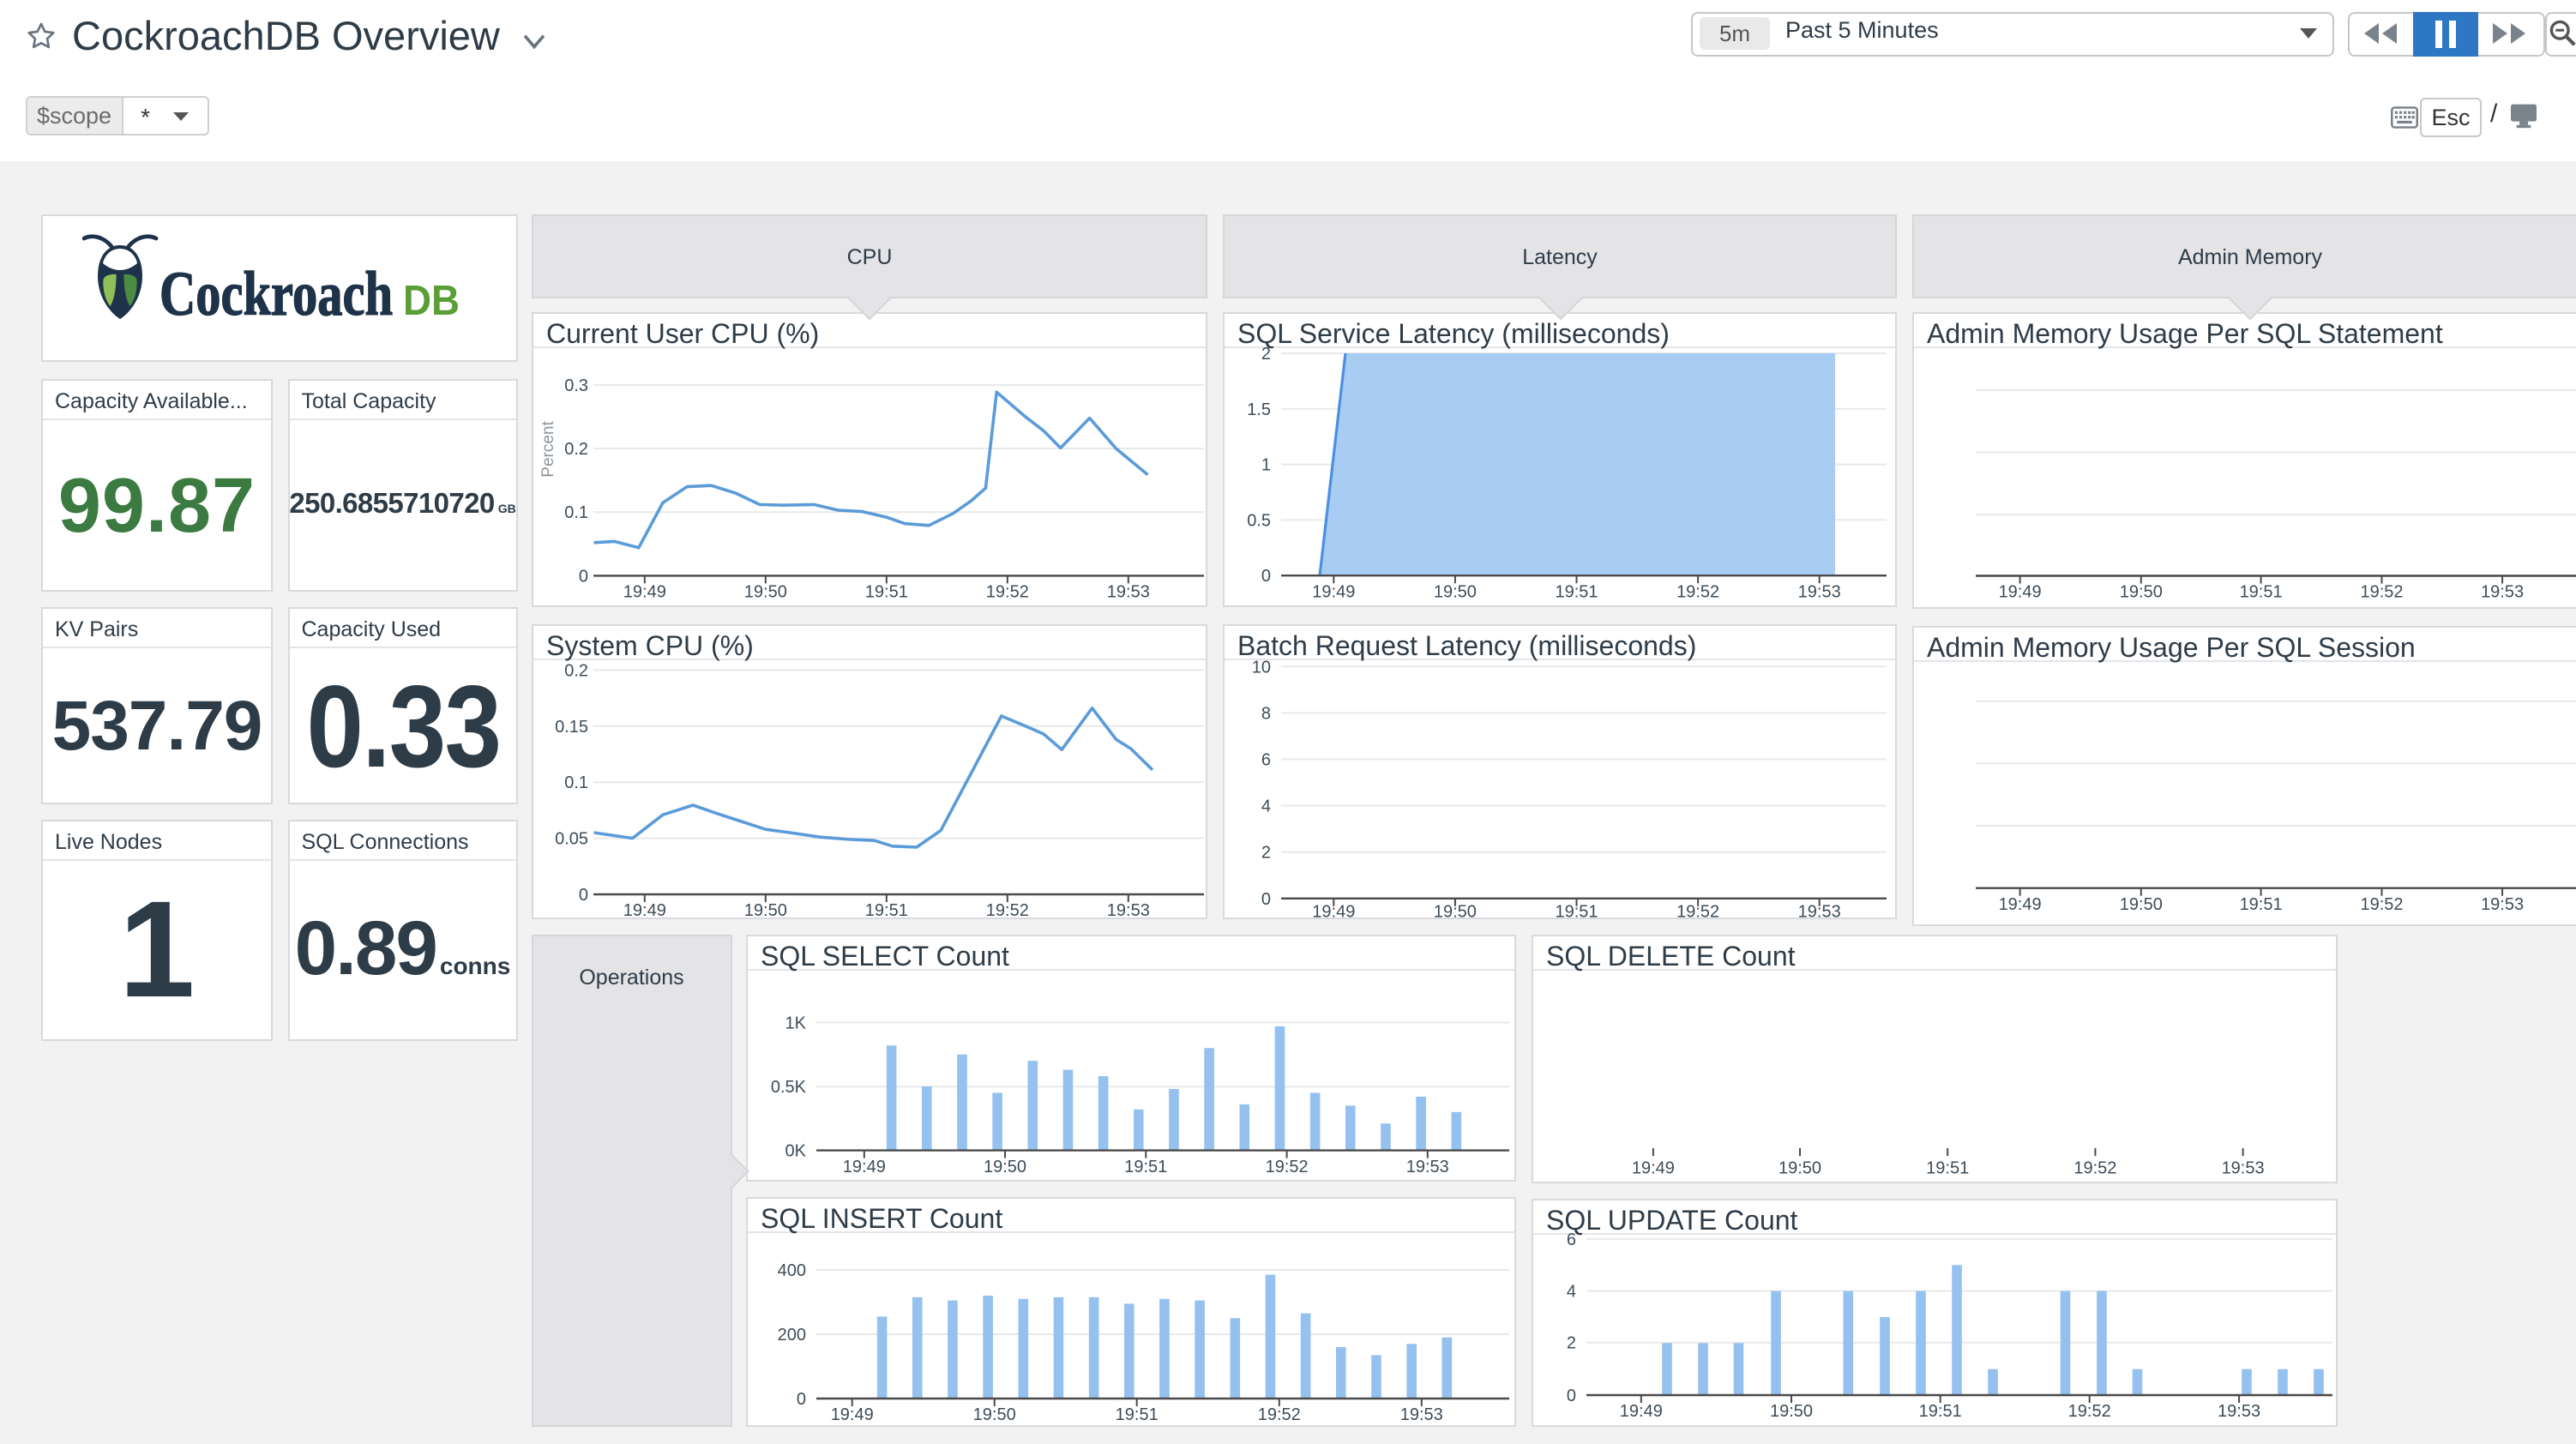  What do you see at coordinates (1259, 409) in the screenshot?
I see `svg-text: 1.5` at bounding box center [1259, 409].